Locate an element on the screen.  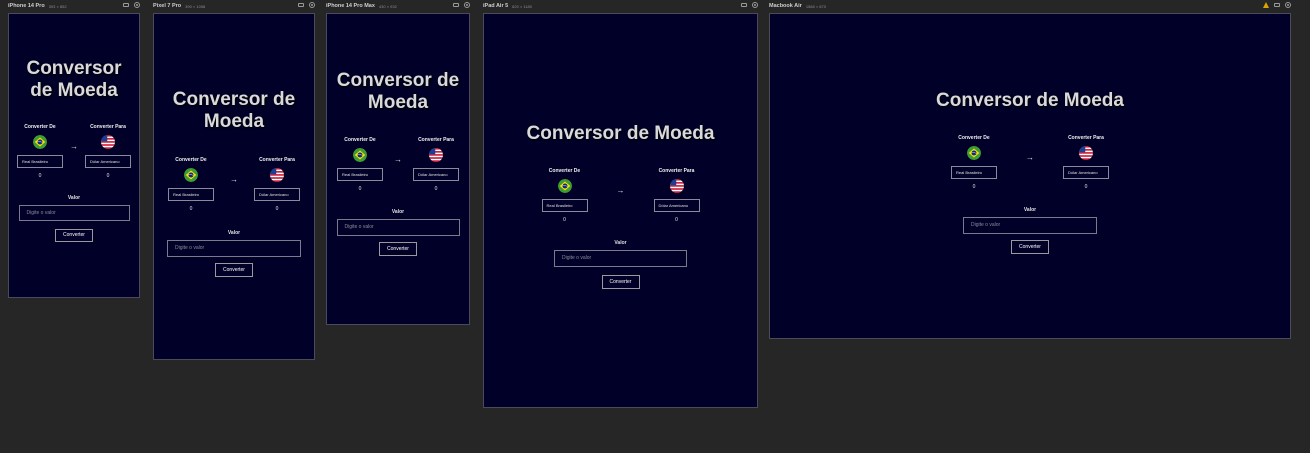
device-size: 820 × 1180 is located at coordinates (522, 6).